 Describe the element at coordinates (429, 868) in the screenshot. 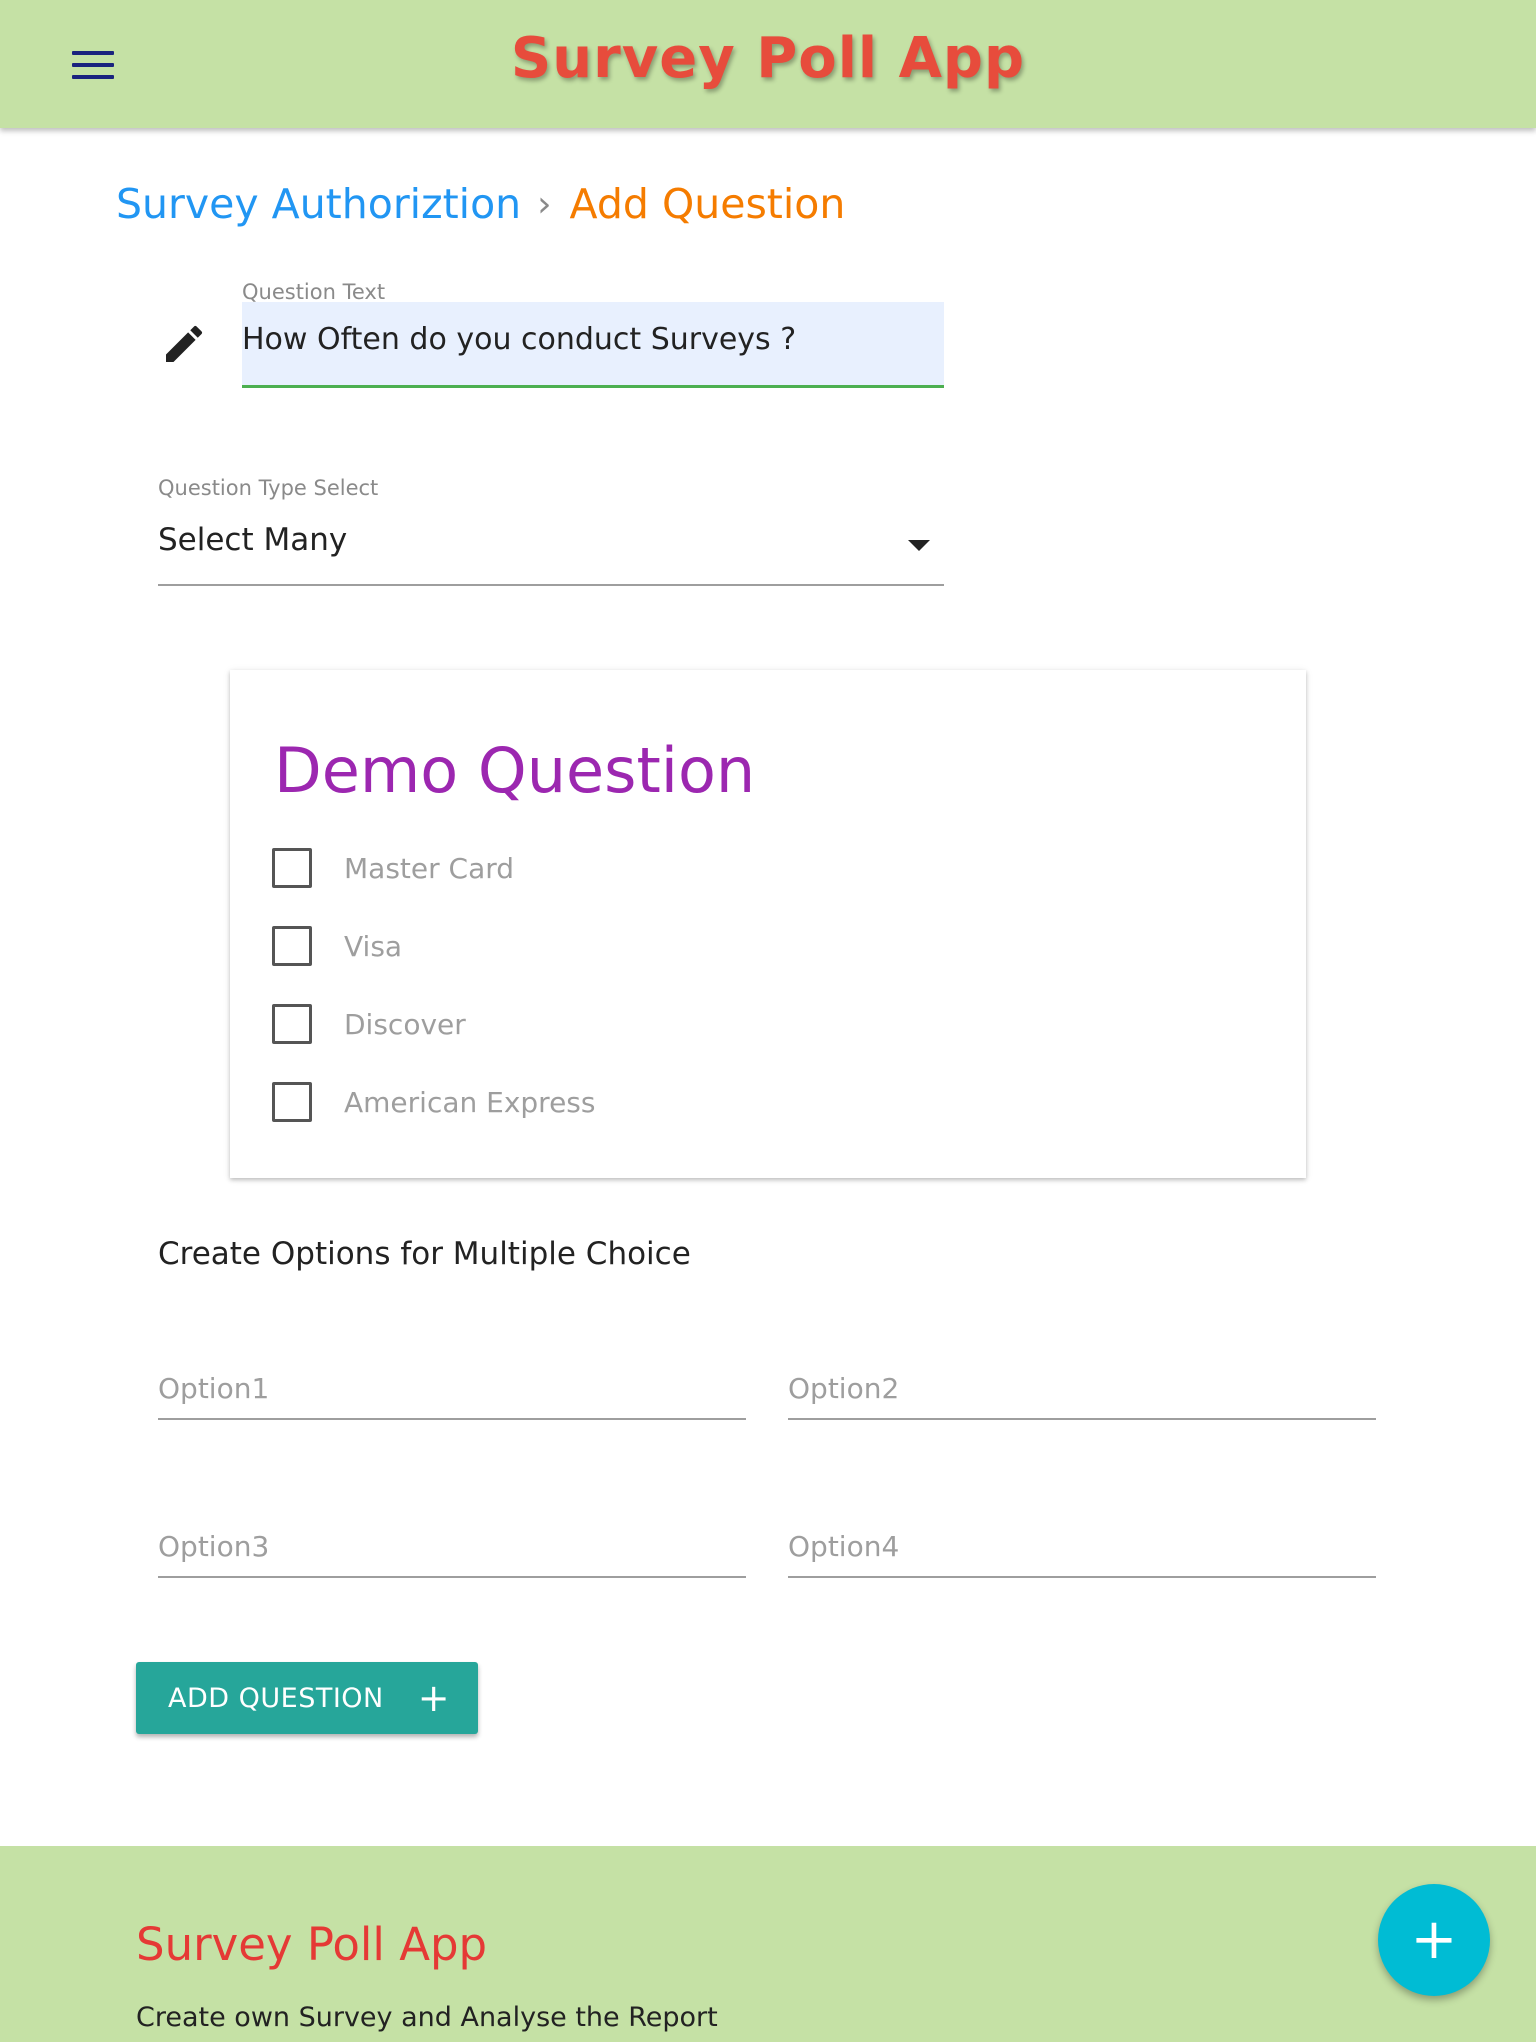

I see `demo-option-label: Master Card` at that location.